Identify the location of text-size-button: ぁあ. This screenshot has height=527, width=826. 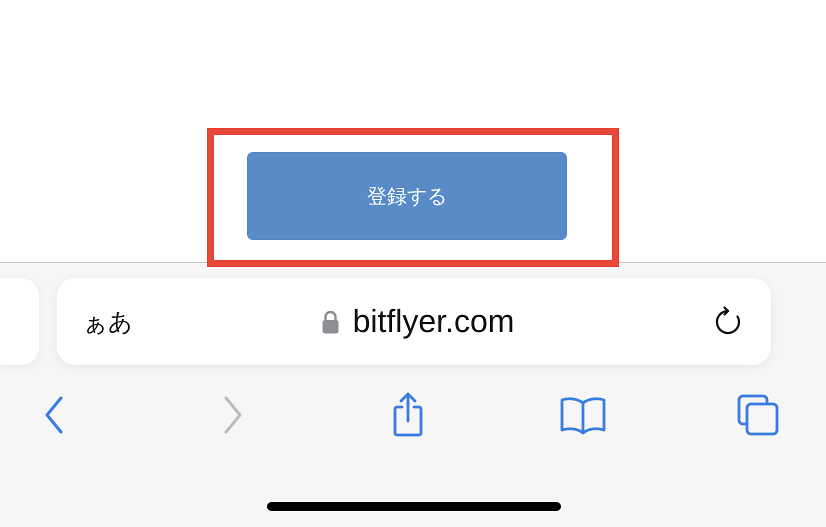
(108, 322).